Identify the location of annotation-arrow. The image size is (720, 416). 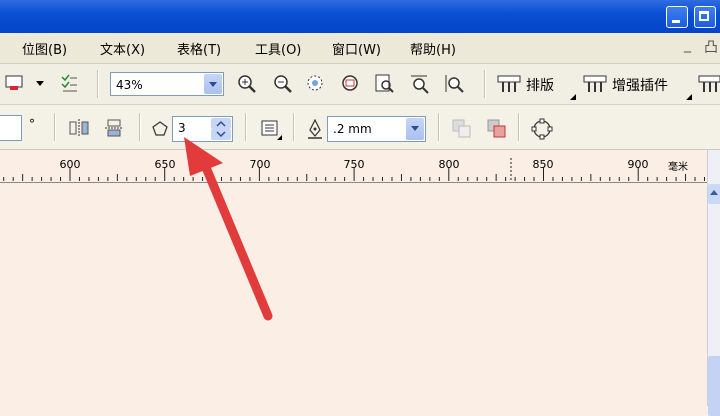
(228, 229).